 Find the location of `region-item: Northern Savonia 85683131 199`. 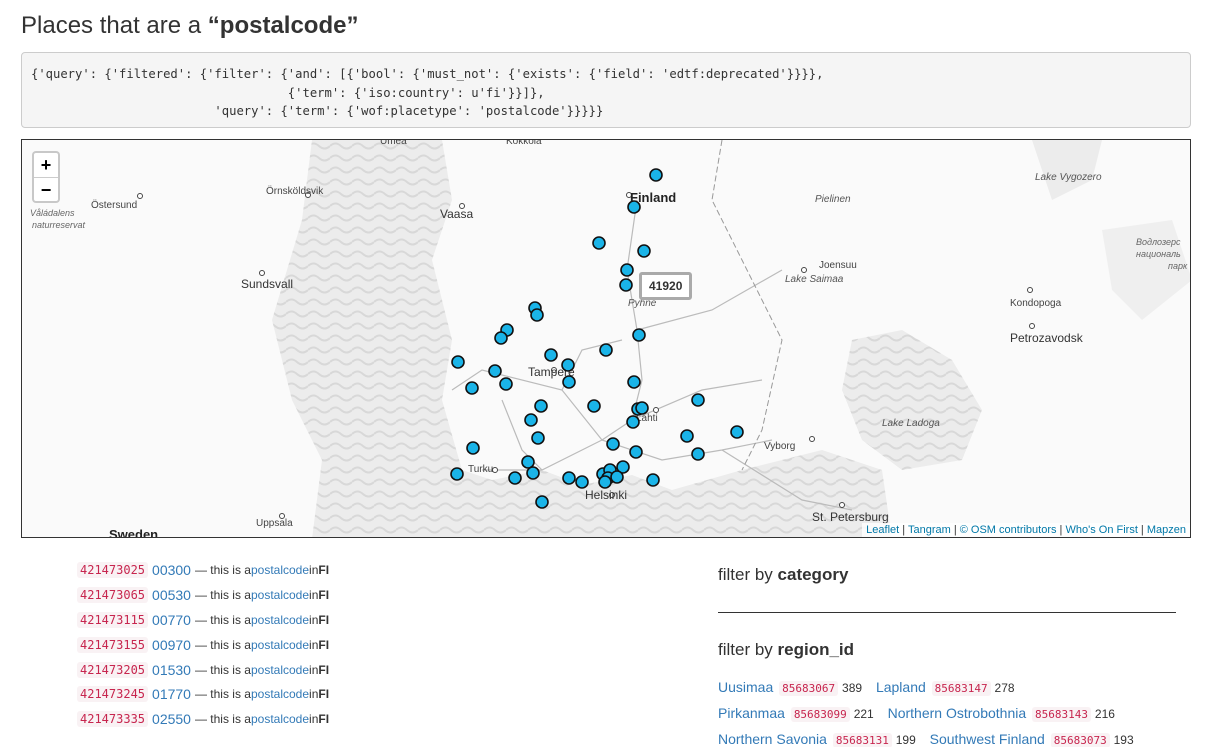

region-item: Northern Savonia 85683131 199 is located at coordinates (817, 737).